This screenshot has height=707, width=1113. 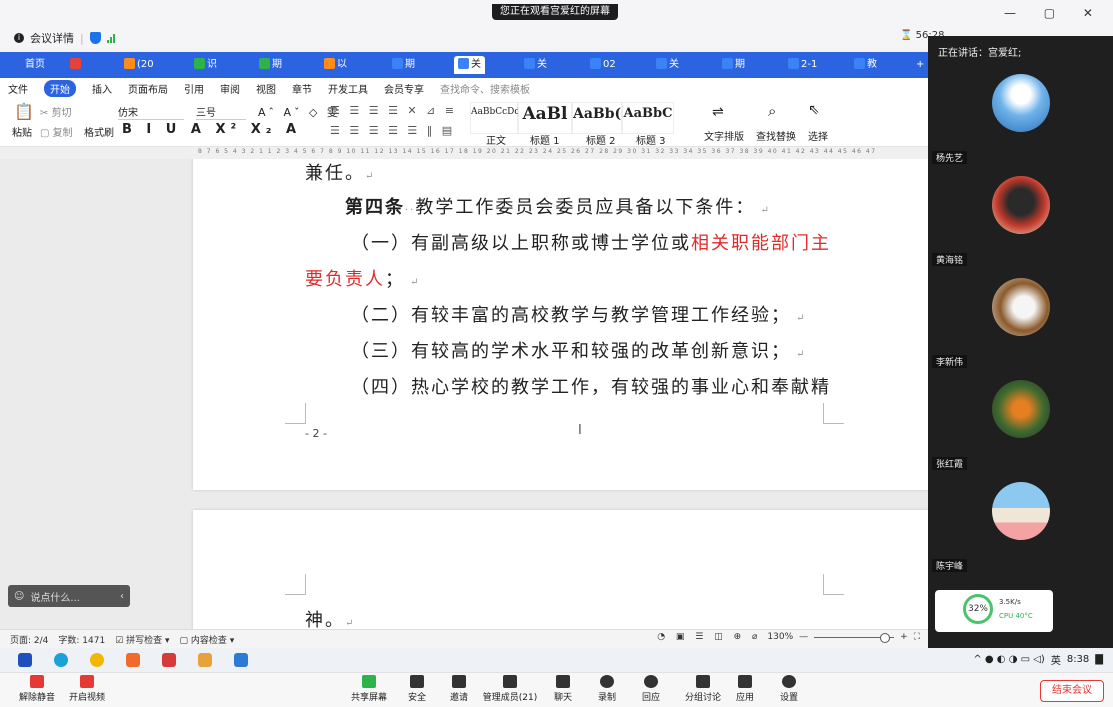 What do you see at coordinates (495, 118) in the screenshot?
I see `style-normal: AaBbCcDd` at bounding box center [495, 118].